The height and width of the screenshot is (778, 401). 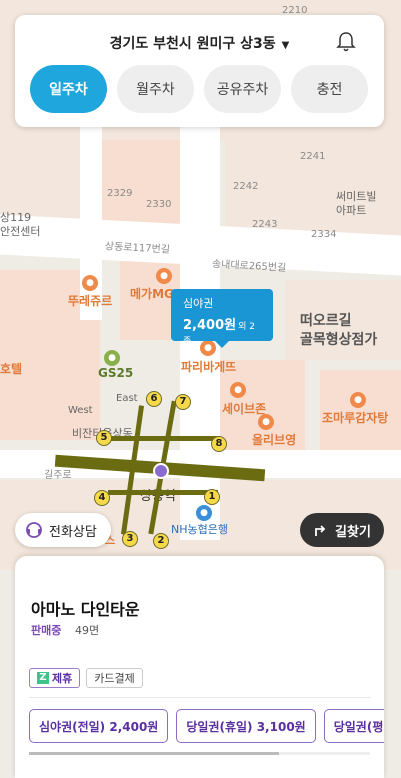 I want to click on exit-number: 5, so click(x=104, y=438).